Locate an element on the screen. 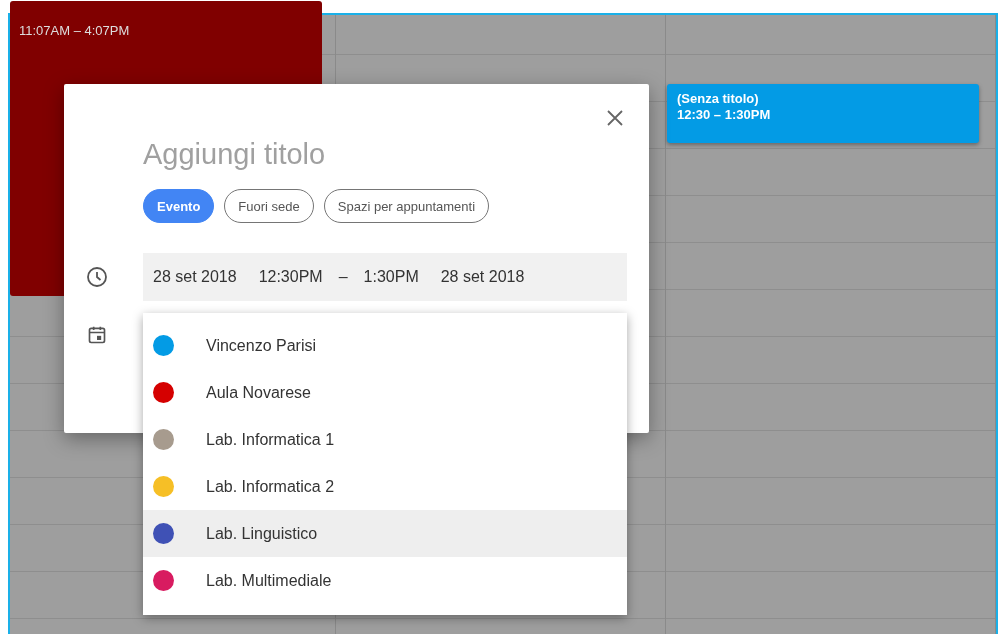  event-title: (Senza titolo) is located at coordinates (718, 99).